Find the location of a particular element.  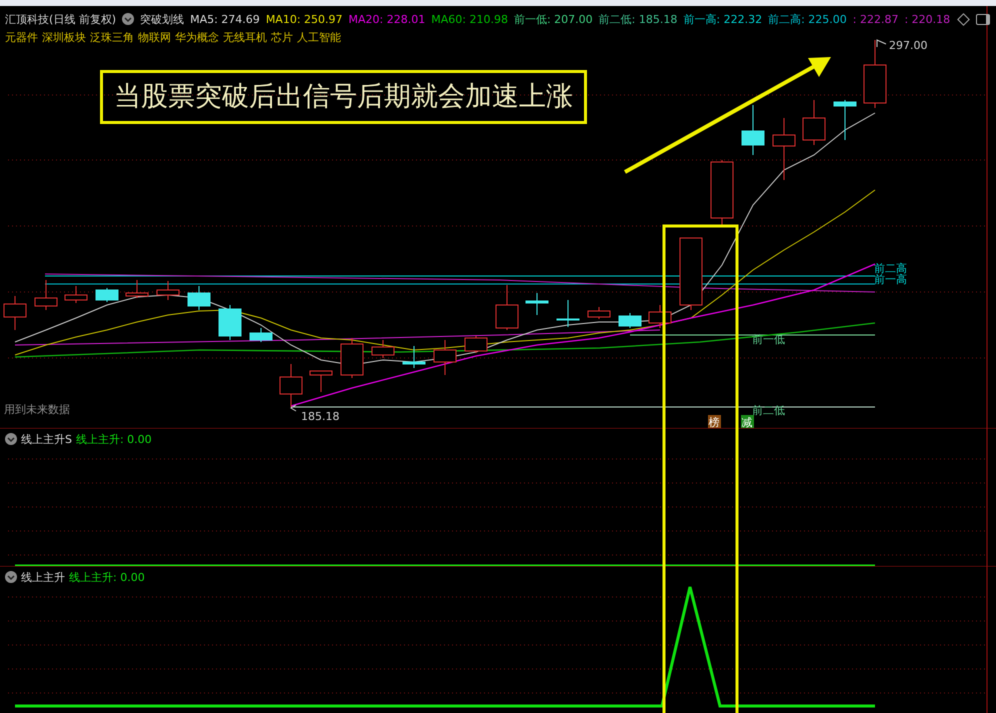

indicator-value: : 222.87 is located at coordinates (875, 19).